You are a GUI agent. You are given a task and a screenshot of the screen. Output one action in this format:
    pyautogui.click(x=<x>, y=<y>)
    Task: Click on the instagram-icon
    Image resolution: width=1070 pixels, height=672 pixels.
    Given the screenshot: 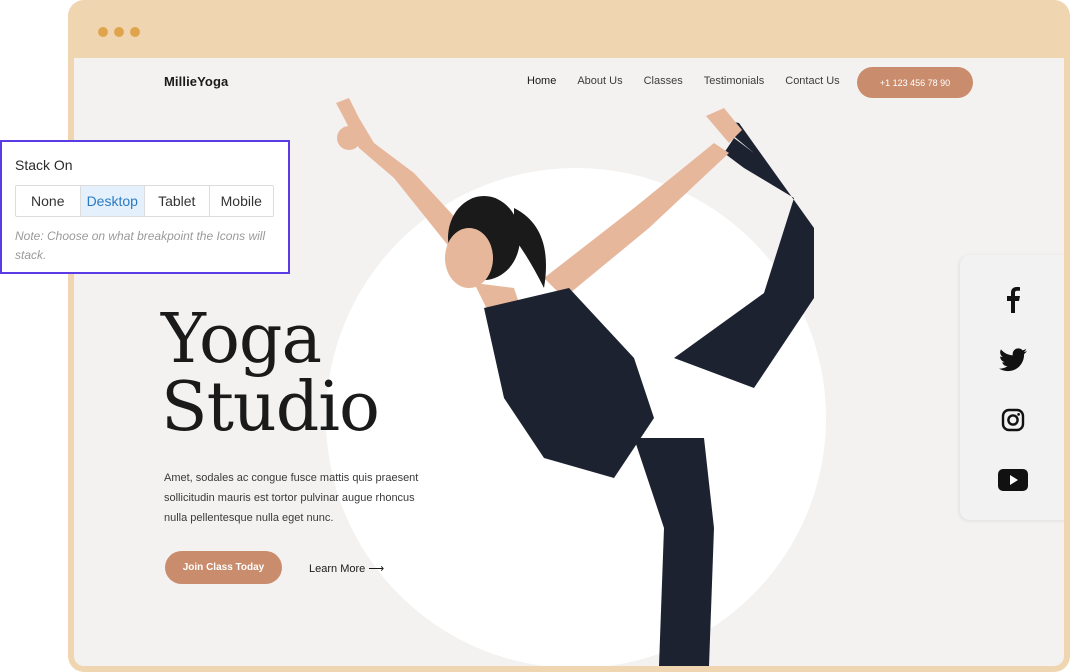 What is the action you would take?
    pyautogui.click(x=1013, y=420)
    